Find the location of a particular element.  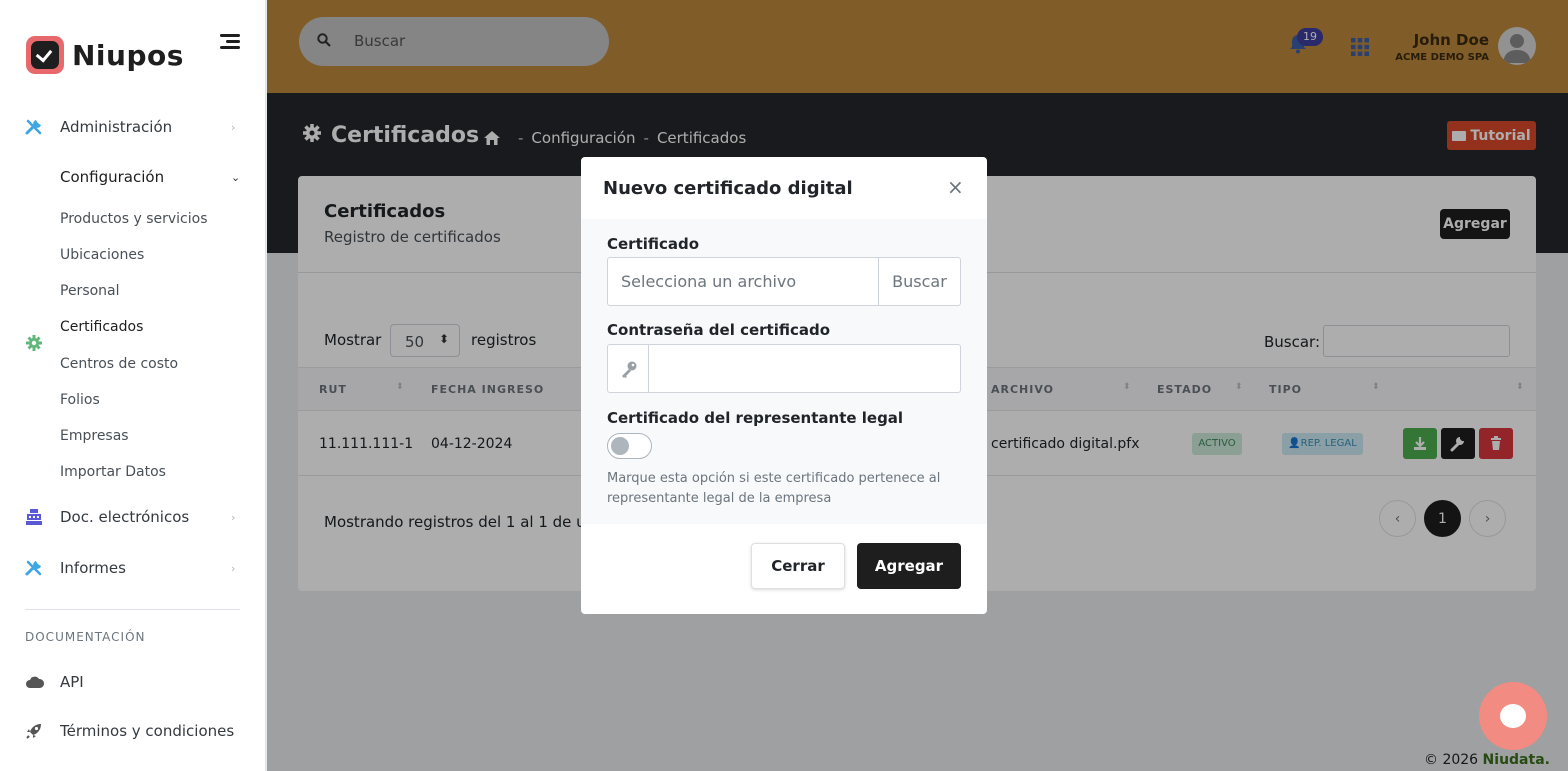

sidebar-item-configuracion: Configuración ⌄ is located at coordinates (133, 256).